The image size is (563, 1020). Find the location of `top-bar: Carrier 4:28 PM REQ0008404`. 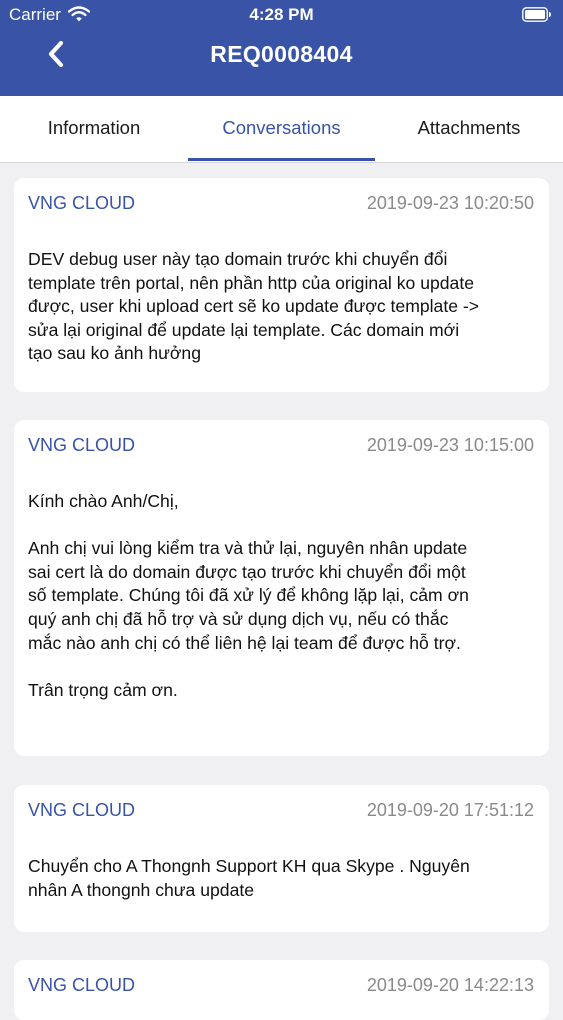

top-bar: Carrier 4:28 PM REQ0008404 is located at coordinates (281, 48).